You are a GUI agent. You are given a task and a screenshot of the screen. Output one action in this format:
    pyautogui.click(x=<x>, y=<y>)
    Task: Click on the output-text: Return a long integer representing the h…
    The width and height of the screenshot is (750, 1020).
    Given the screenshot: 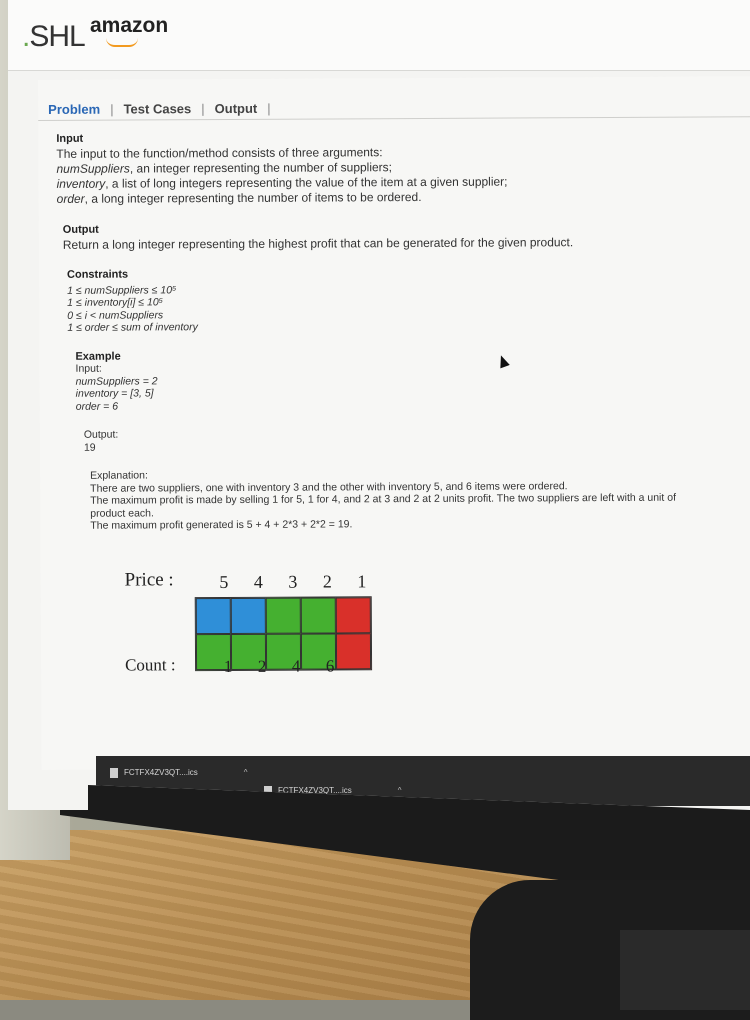 What is the action you would take?
    pyautogui.click(x=318, y=243)
    